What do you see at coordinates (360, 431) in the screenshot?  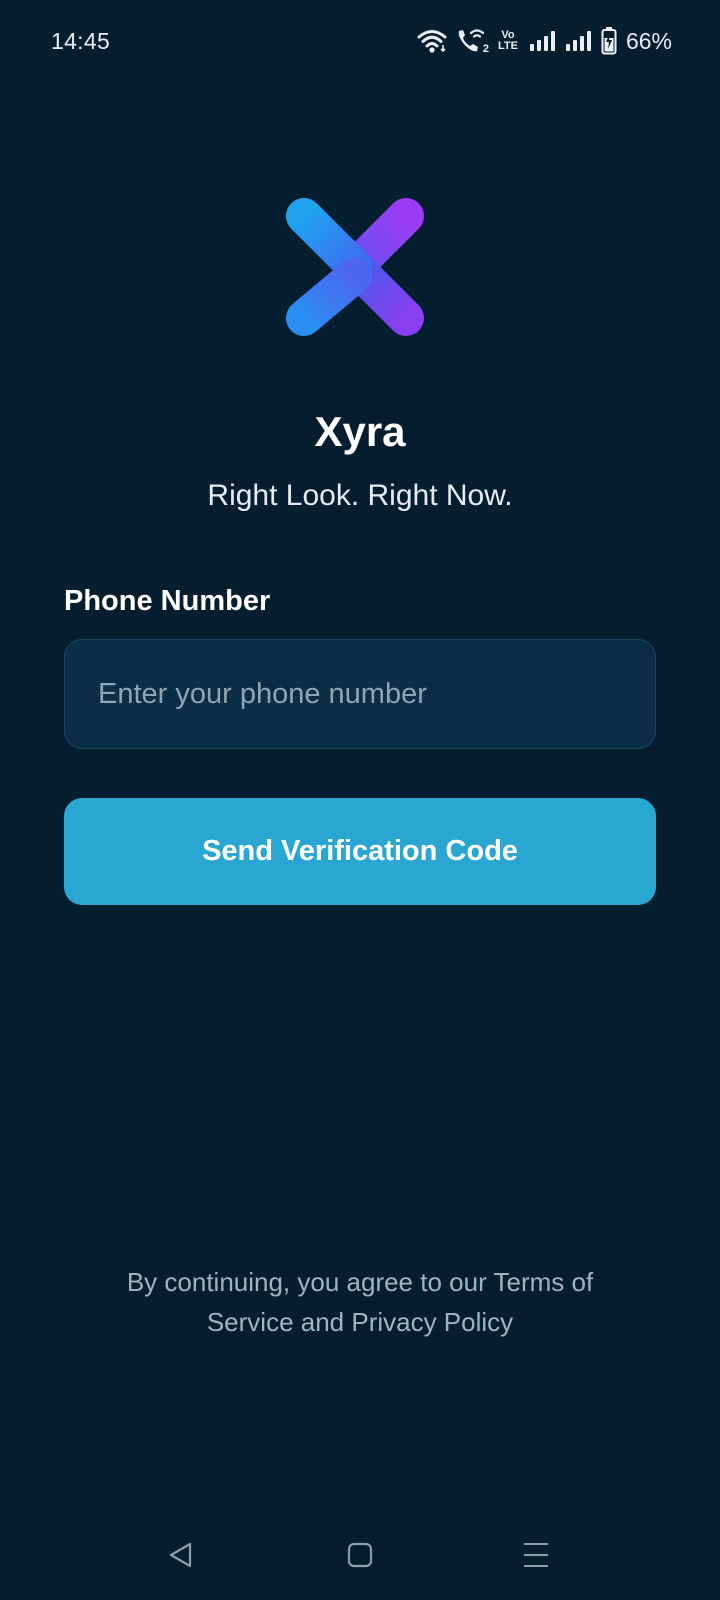 I see `app-name: Xyra` at bounding box center [360, 431].